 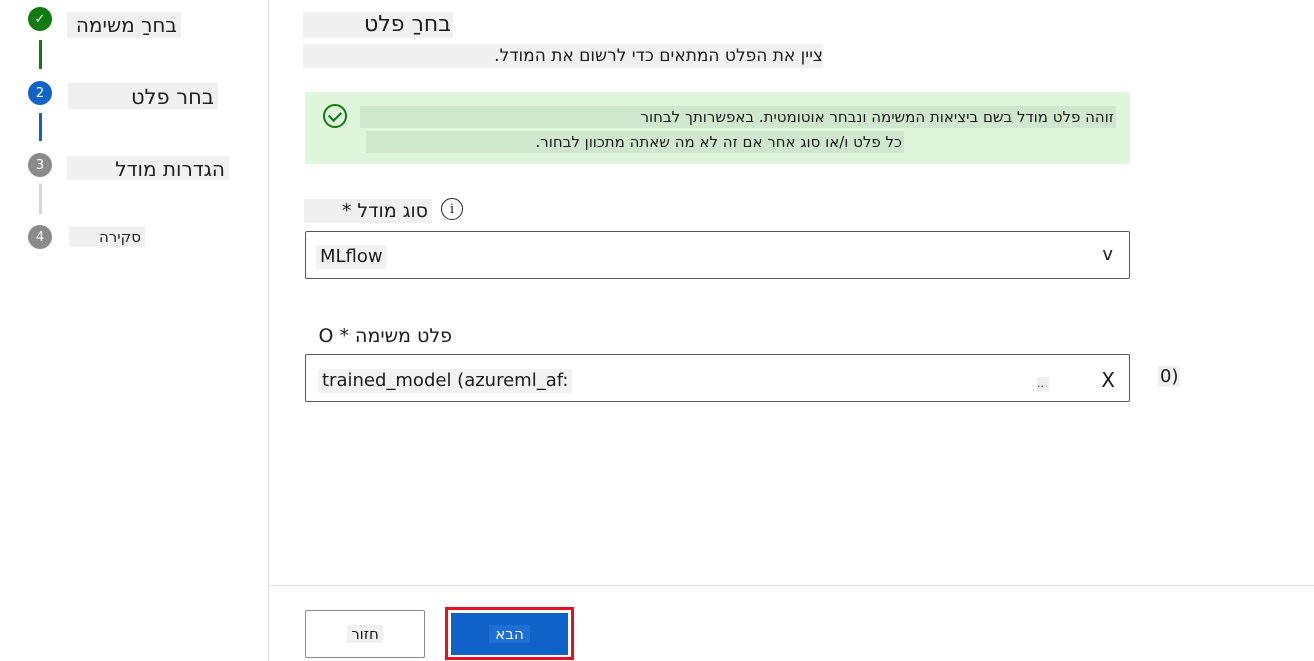 I want to click on step-1-complete-icon: ✓, so click(x=40, y=19).